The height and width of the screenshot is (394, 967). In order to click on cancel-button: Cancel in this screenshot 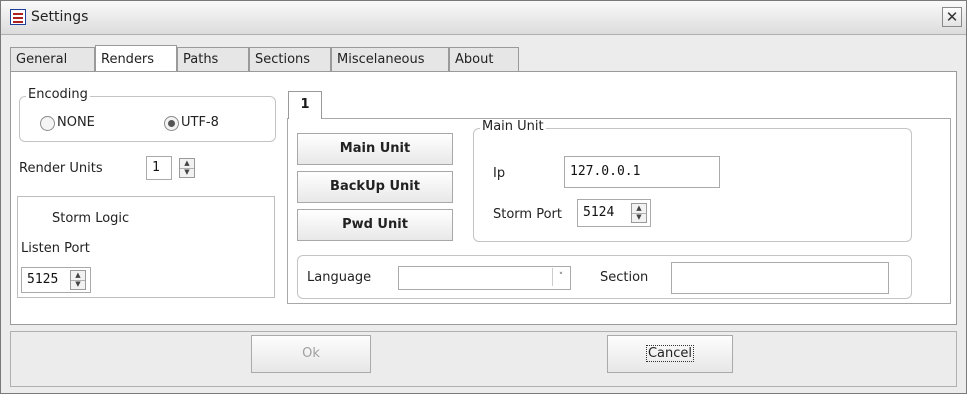, I will do `click(670, 354)`.